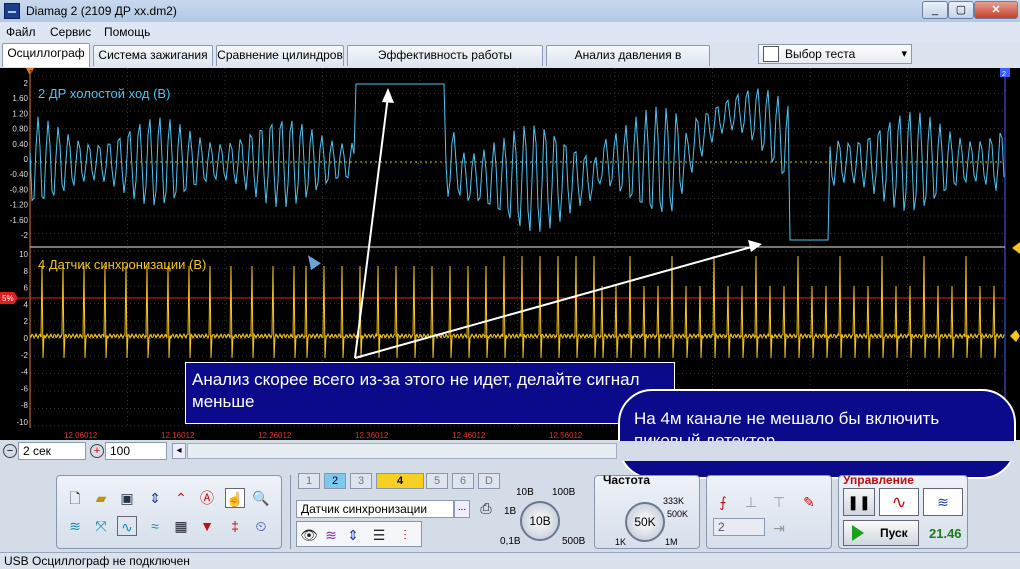  I want to click on freq-label-1m: 1M, so click(671, 542).